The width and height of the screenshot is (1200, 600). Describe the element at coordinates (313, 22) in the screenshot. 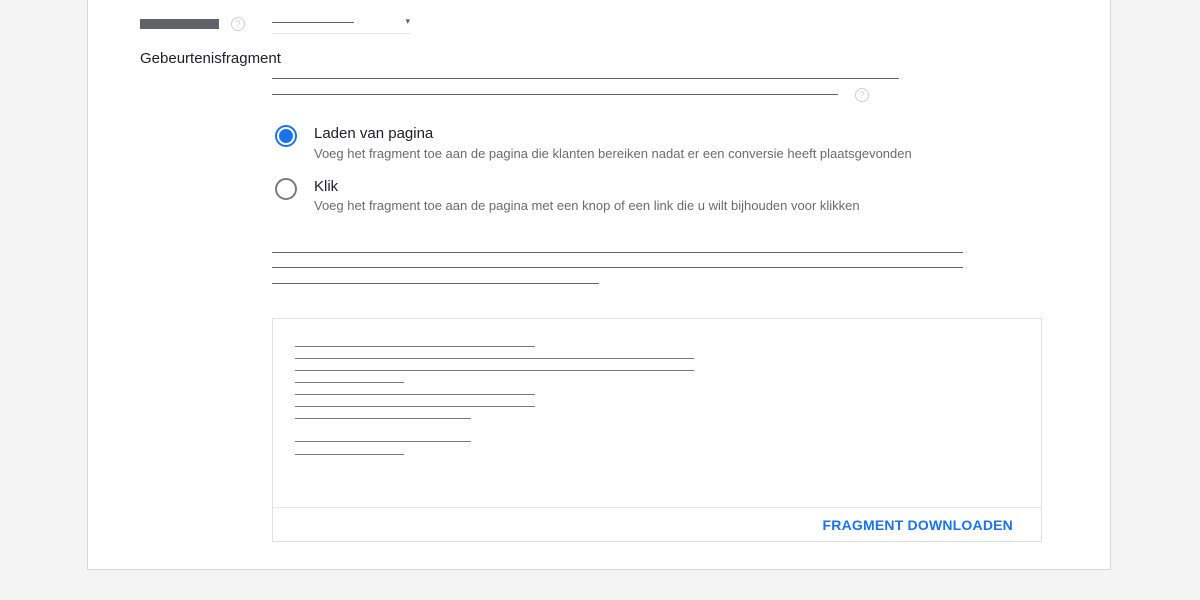

I see `select-value-redacted` at that location.